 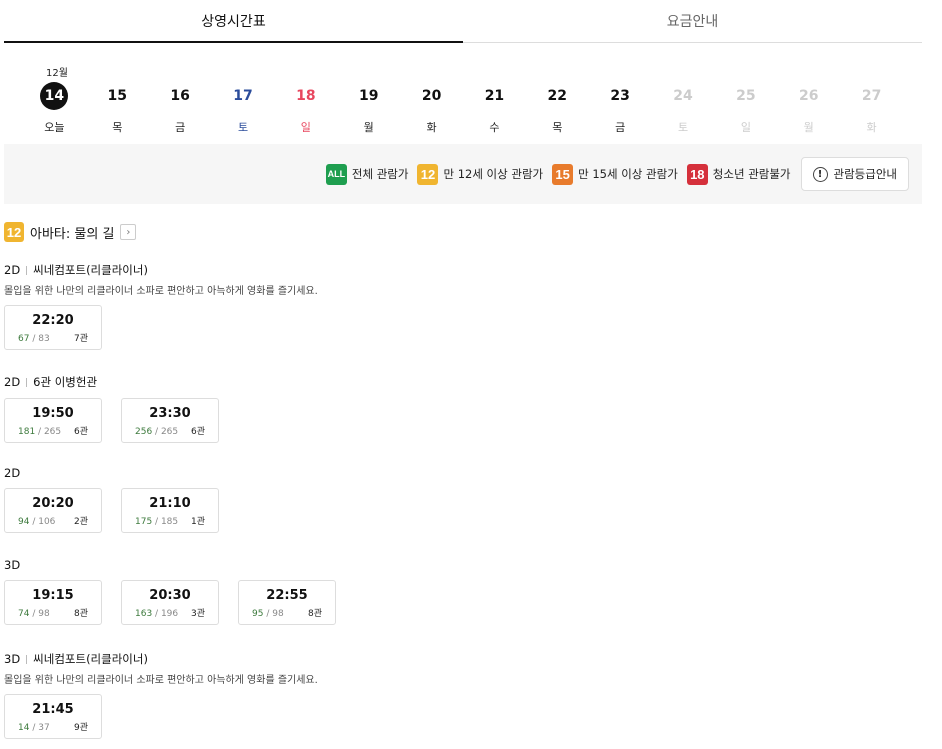 What do you see at coordinates (53, 503) in the screenshot?
I see `showtime-time: 20:20` at bounding box center [53, 503].